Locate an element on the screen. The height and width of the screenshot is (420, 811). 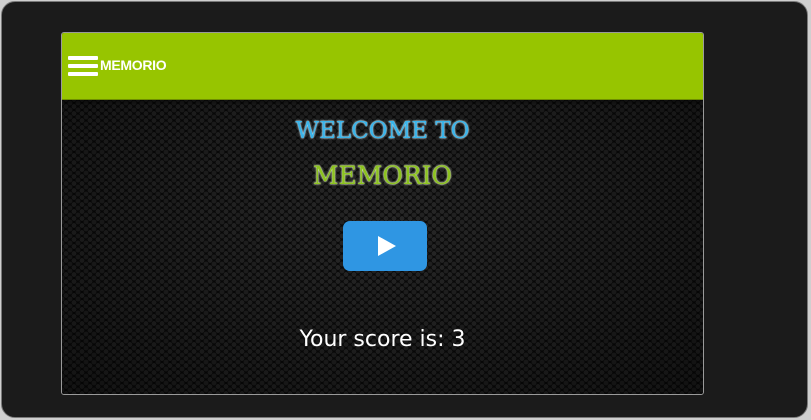
welcome-heading: WELCOME TO is located at coordinates (382, 131).